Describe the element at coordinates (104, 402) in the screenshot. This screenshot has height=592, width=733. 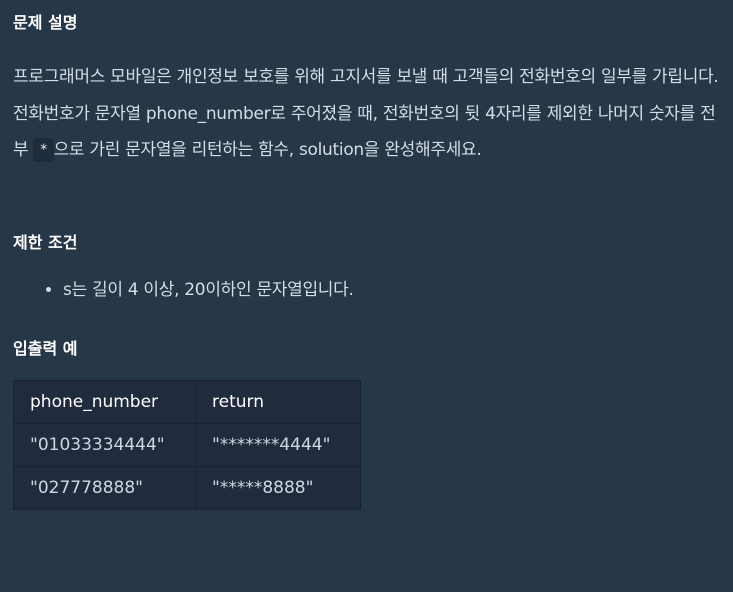
I see `table-header-phone-number: phone_number` at that location.